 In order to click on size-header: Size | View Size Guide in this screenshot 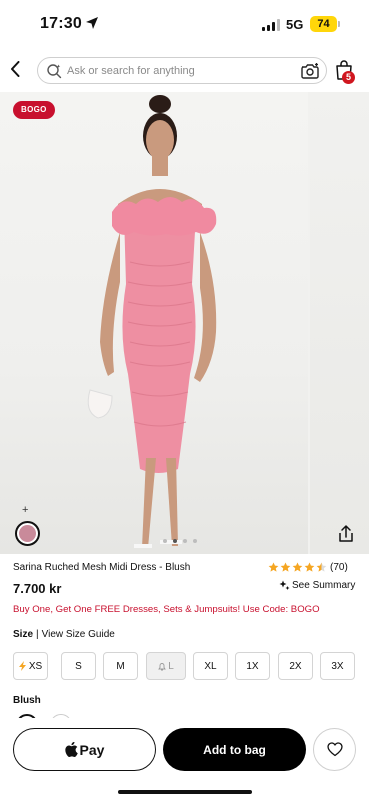, I will do `click(64, 634)`.